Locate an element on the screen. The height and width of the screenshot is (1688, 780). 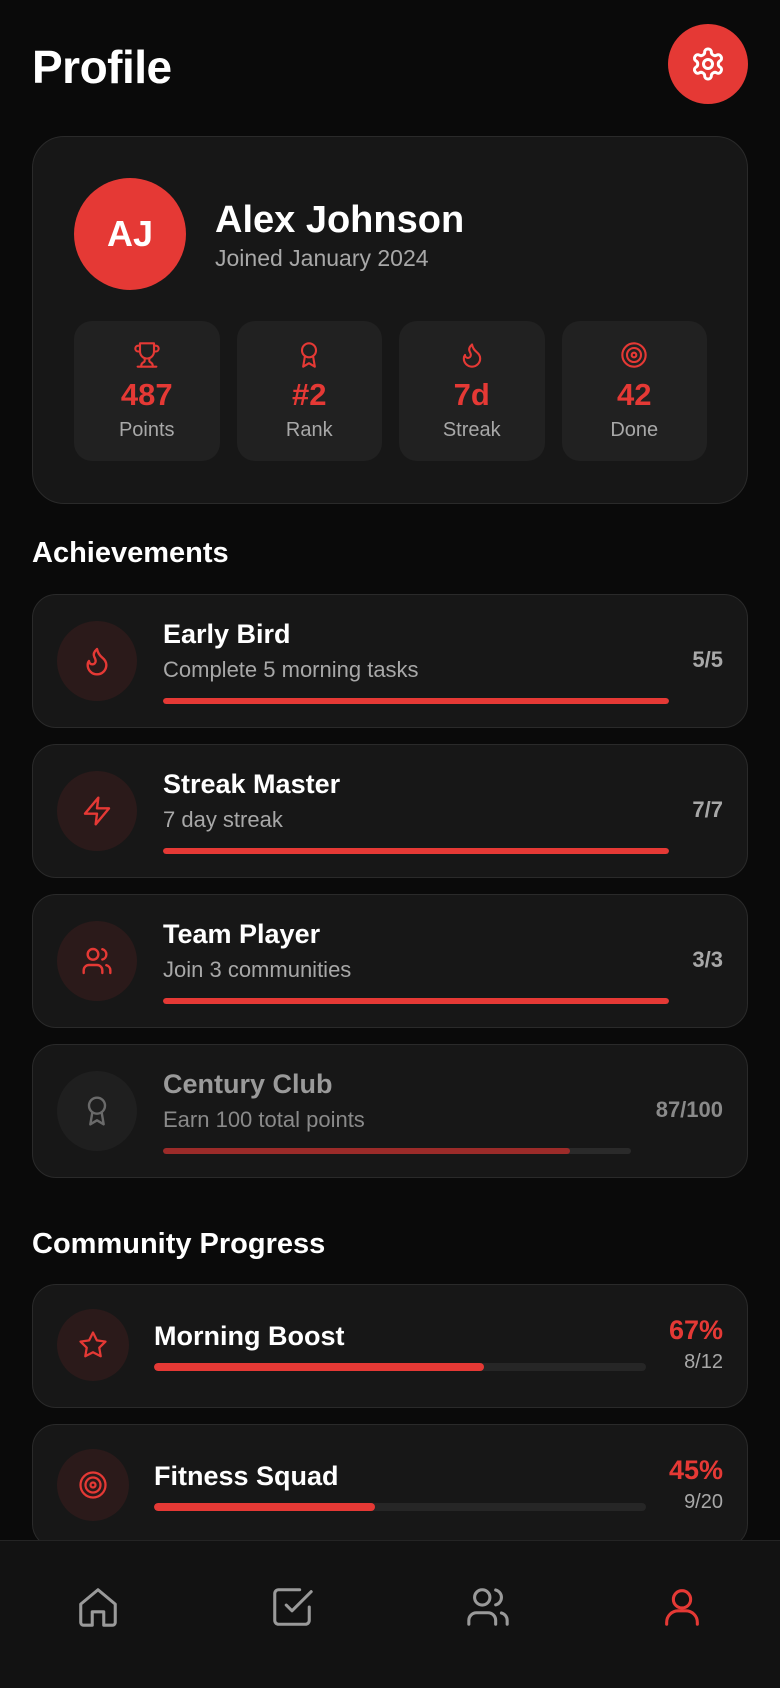
home-icon is located at coordinates (98, 1607).